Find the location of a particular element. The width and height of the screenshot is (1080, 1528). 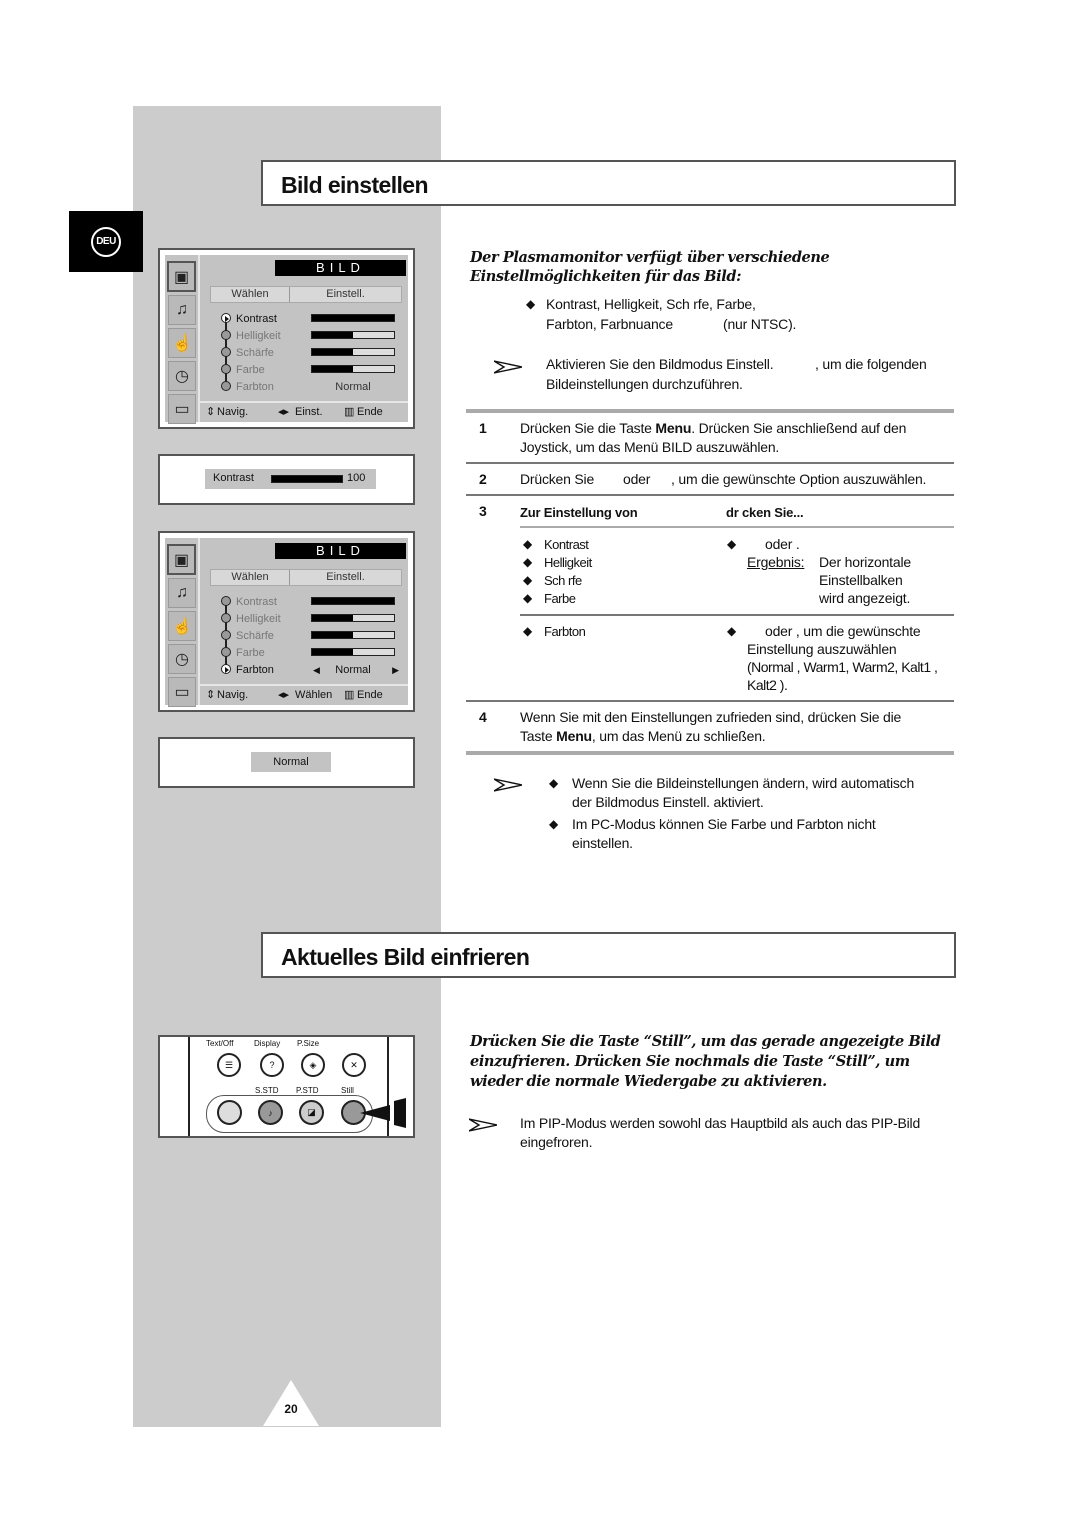

osd-footer: ⇕ Navig. ◂▸ Einst. ▥ Ende is located at coordinates (304, 411).